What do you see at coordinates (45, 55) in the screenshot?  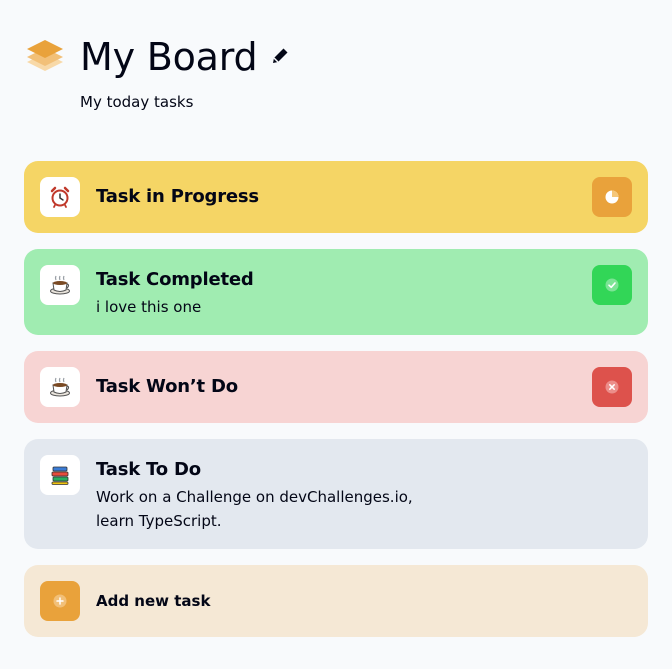 I see `layers-logo-icon` at bounding box center [45, 55].